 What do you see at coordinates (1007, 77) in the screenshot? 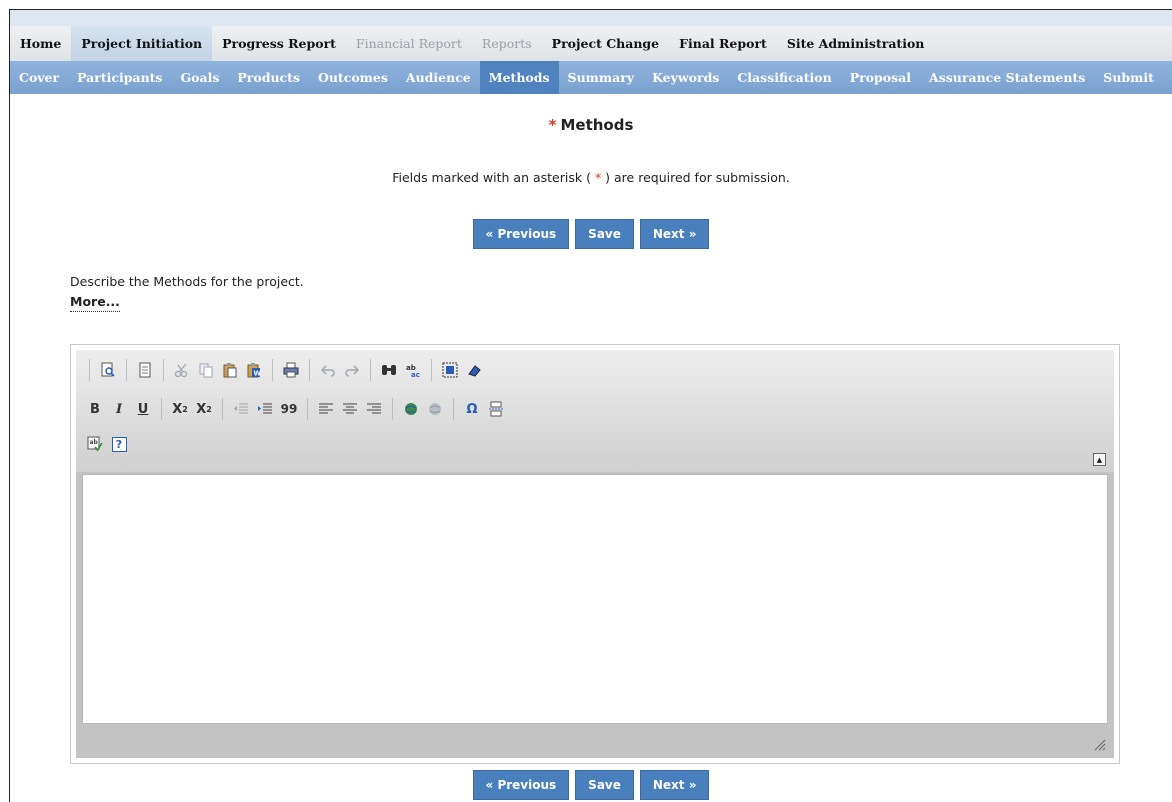
I see `tab-assurance-statements: Assurance Statements` at bounding box center [1007, 77].